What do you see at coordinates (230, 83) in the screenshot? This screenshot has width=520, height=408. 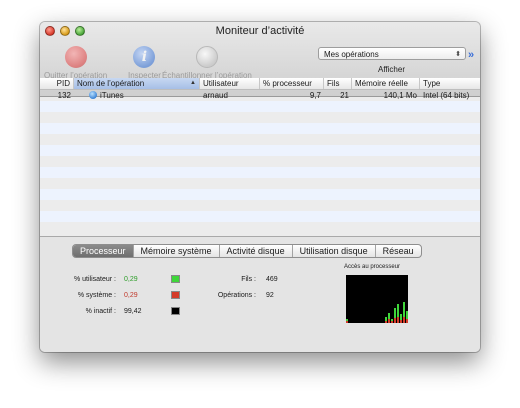 I see `column-header-user: Utilisateur` at bounding box center [230, 83].